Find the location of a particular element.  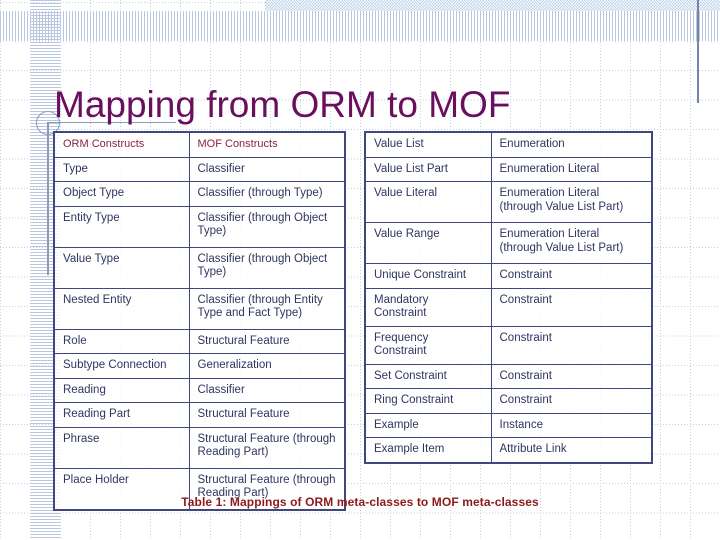

table-row: Unique Constraint Constraint is located at coordinates (508, 276).